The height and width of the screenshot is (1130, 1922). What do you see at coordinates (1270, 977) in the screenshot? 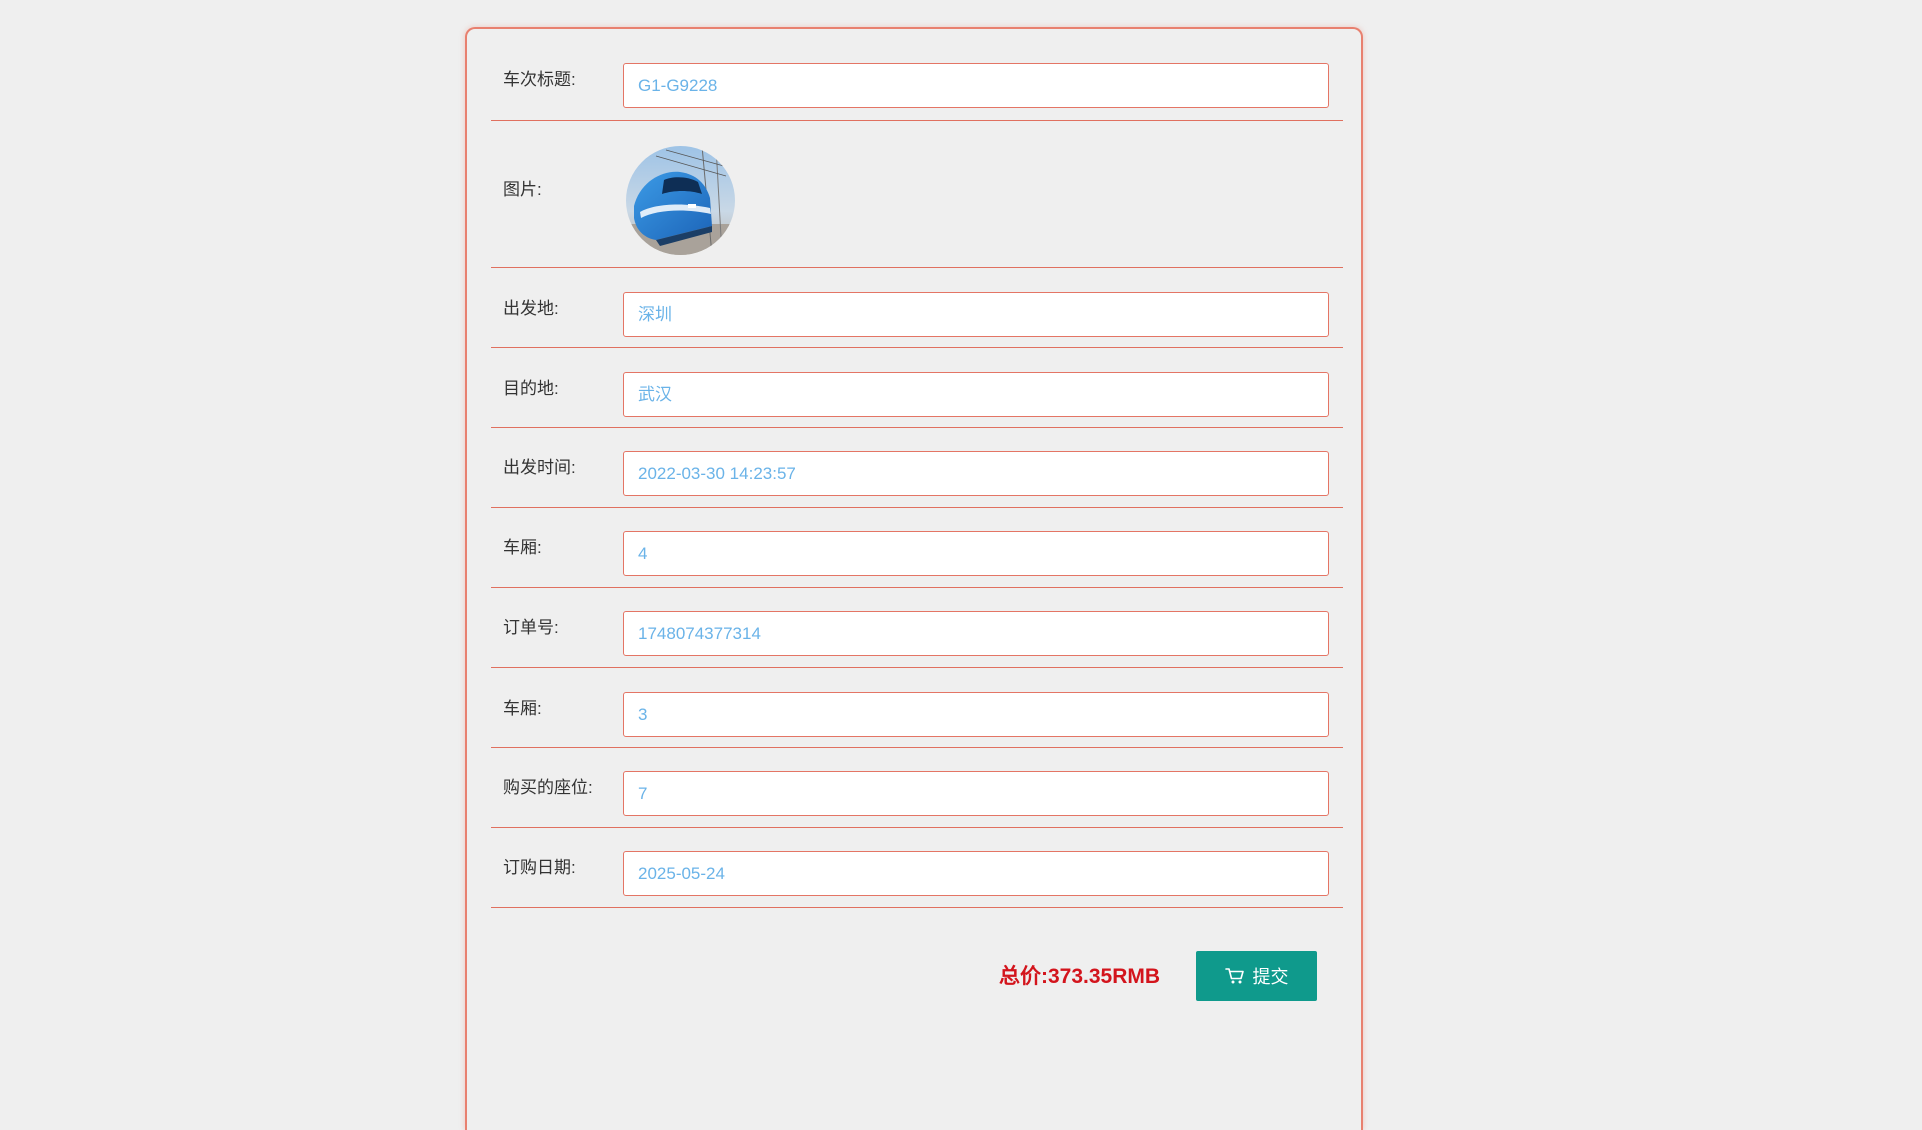
I see `submit-label: 提交` at bounding box center [1270, 977].